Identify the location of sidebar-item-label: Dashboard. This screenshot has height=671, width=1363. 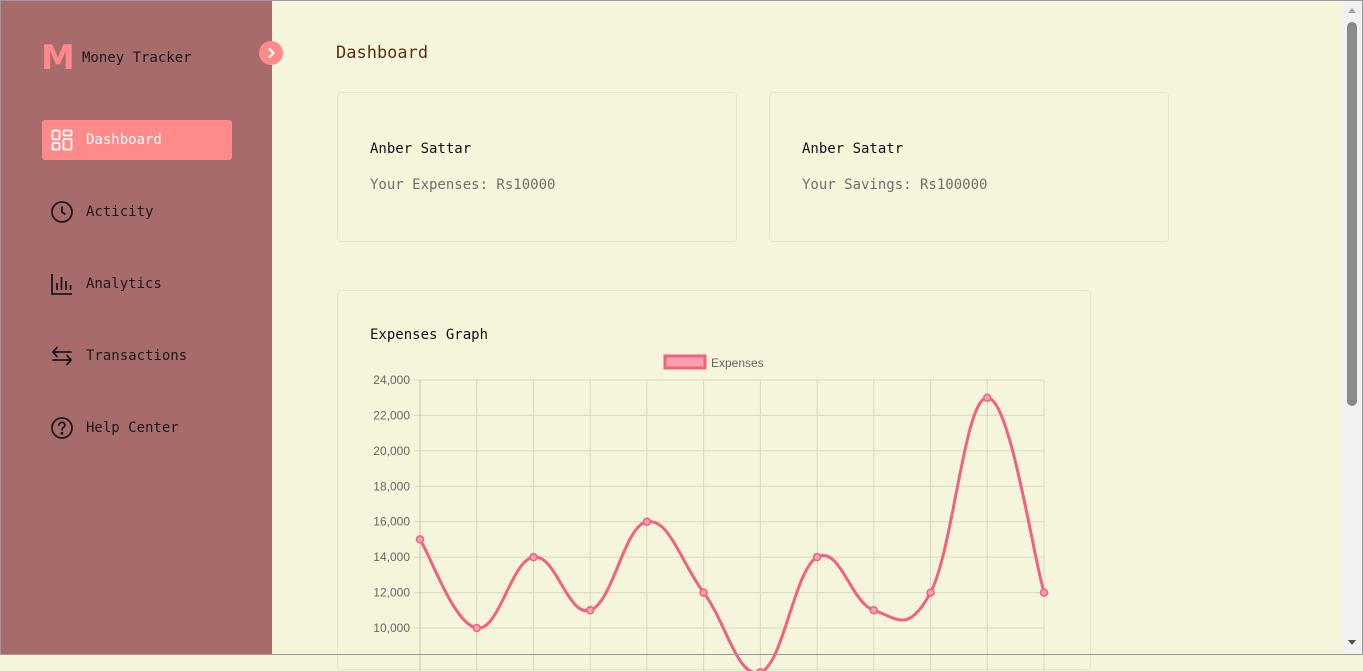
(124, 140).